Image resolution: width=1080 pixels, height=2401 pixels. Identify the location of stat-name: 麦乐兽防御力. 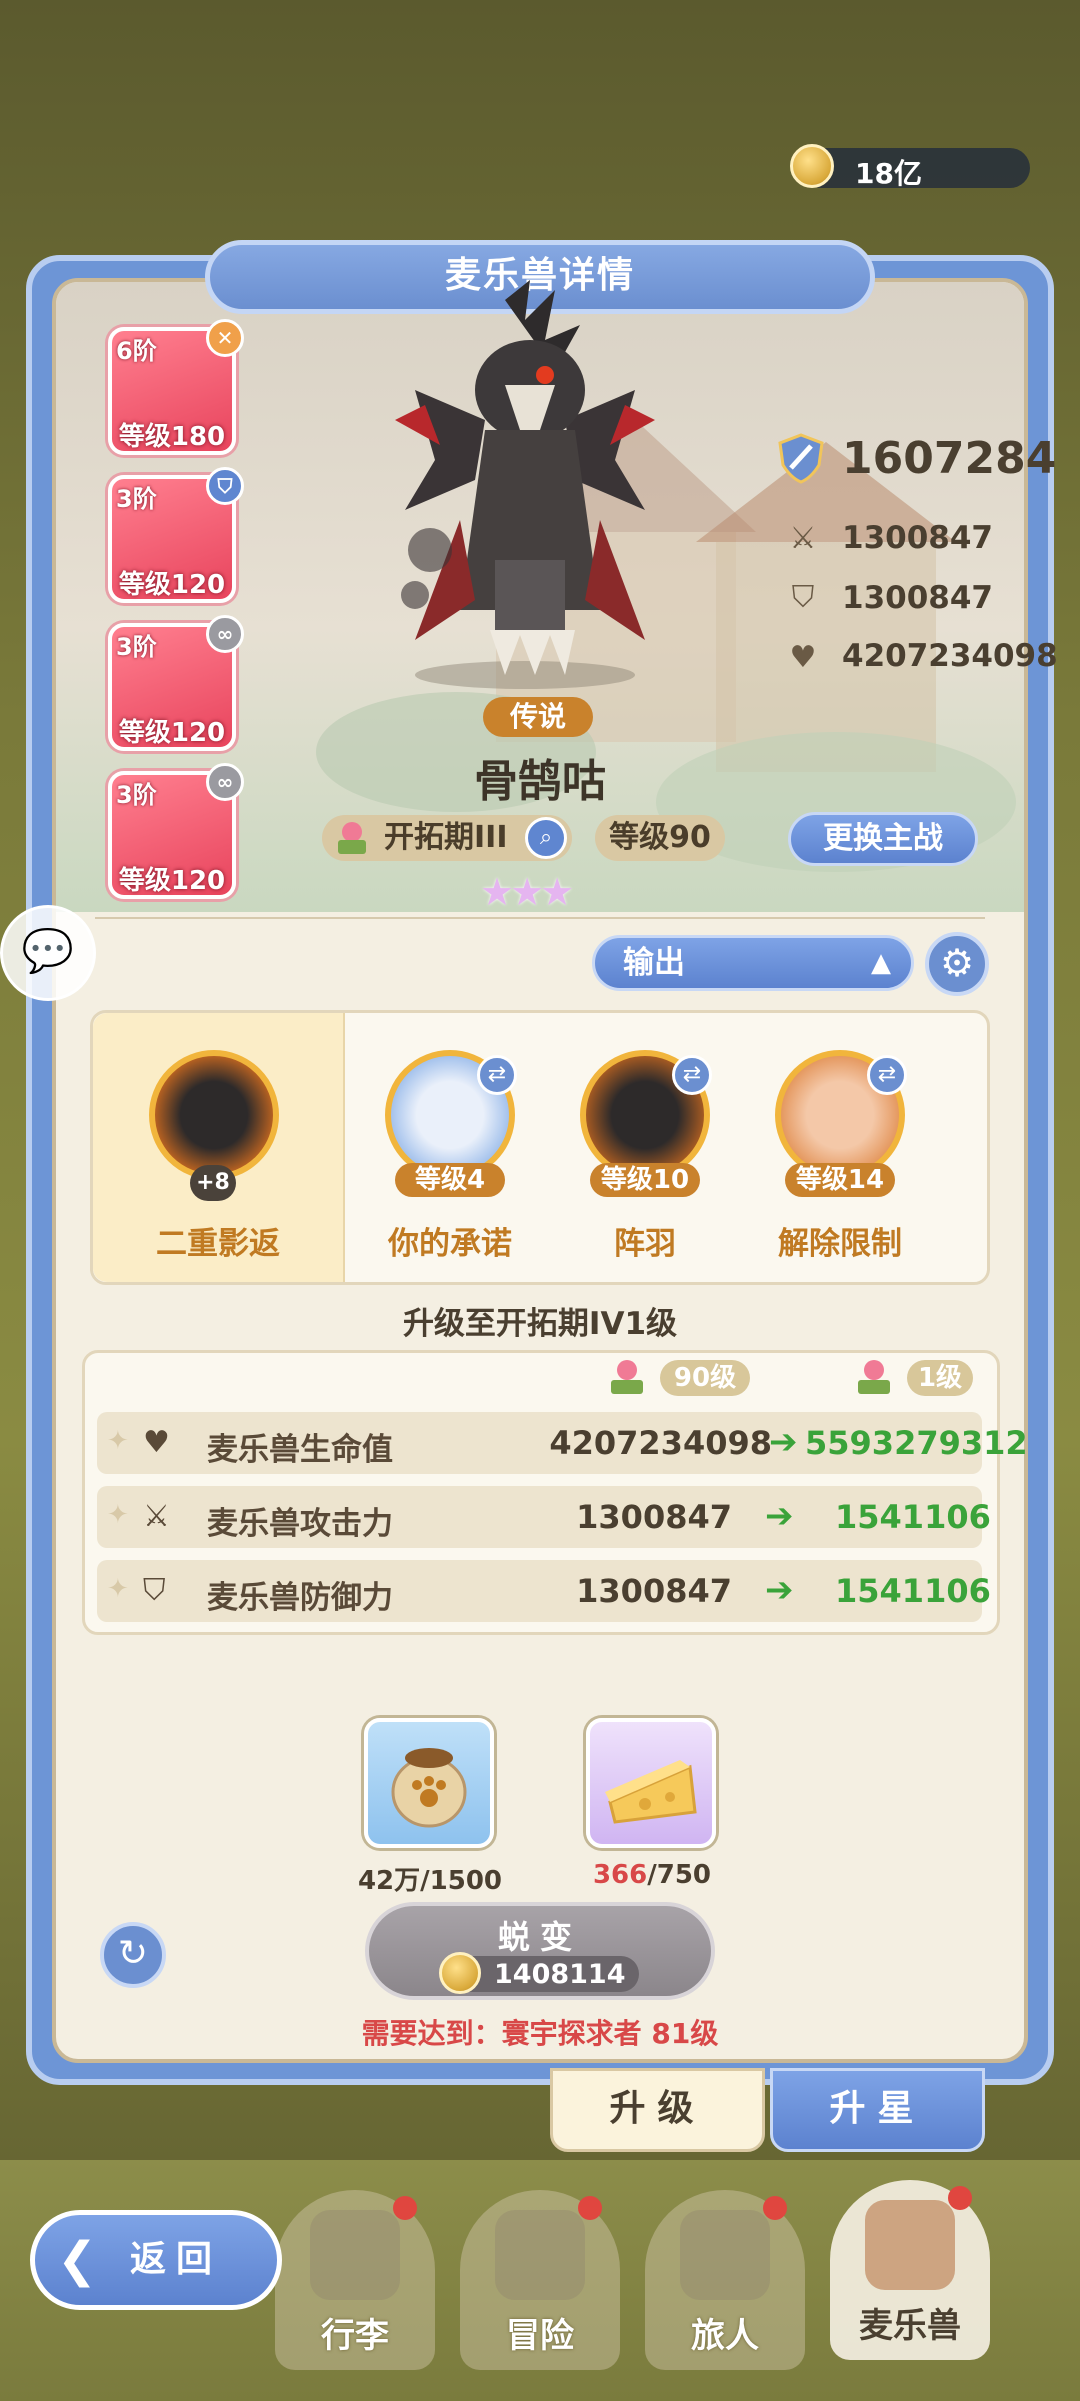
(300, 1598).